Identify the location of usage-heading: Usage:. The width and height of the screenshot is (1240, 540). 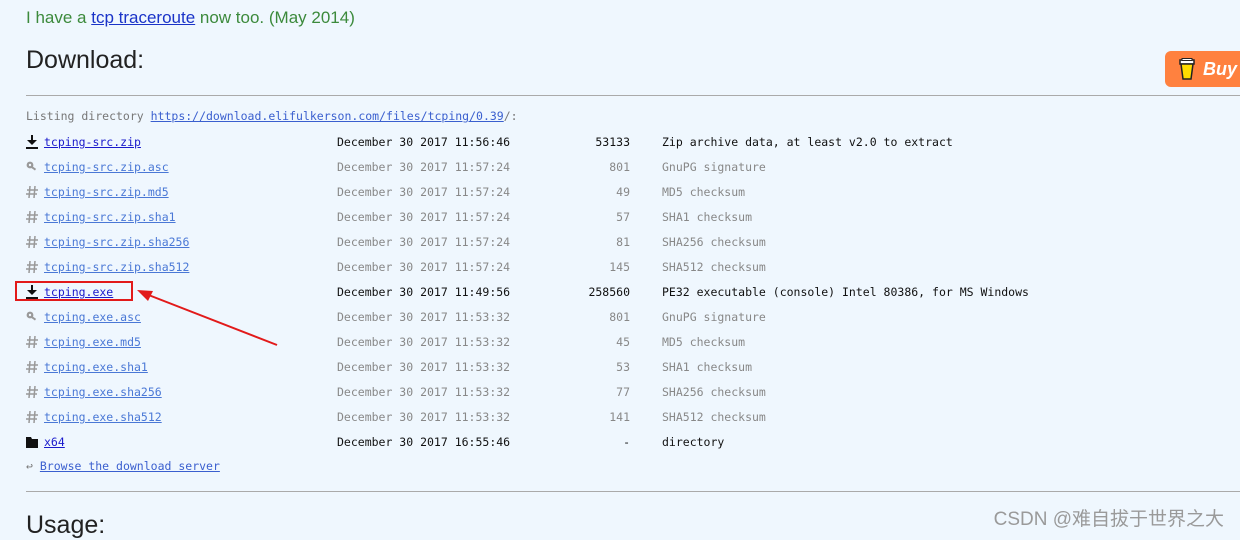
(66, 525).